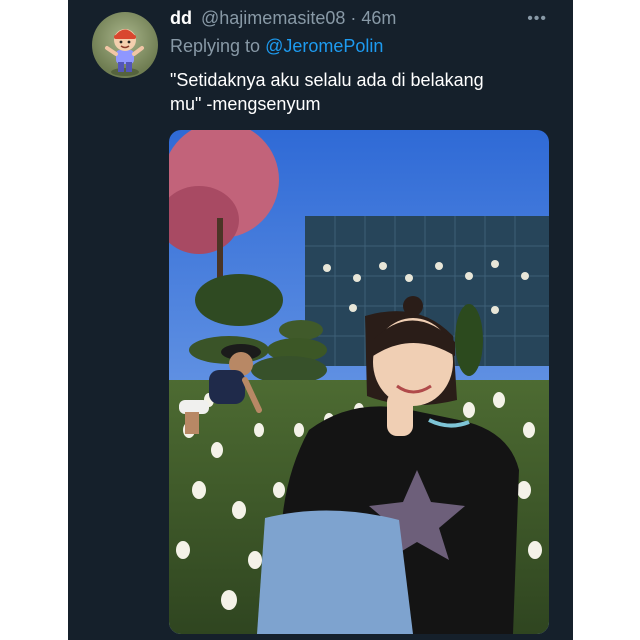 The height and width of the screenshot is (640, 640). Describe the element at coordinates (324, 46) in the screenshot. I see `mention-link: @JeromePolin` at that location.